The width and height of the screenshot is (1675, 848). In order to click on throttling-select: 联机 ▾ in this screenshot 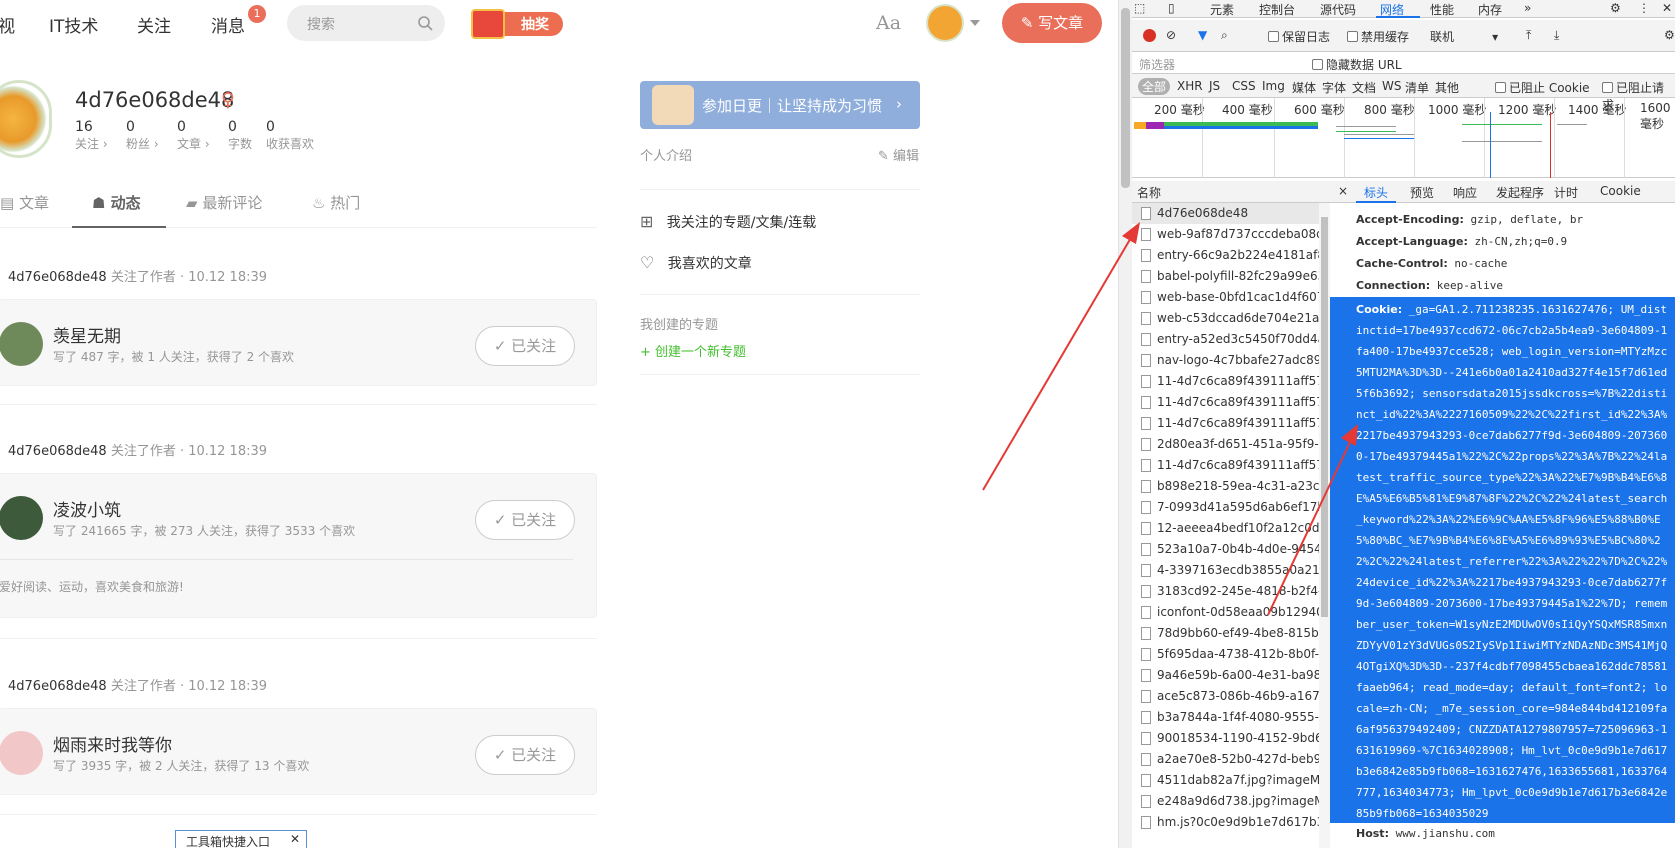, I will do `click(1464, 36)`.